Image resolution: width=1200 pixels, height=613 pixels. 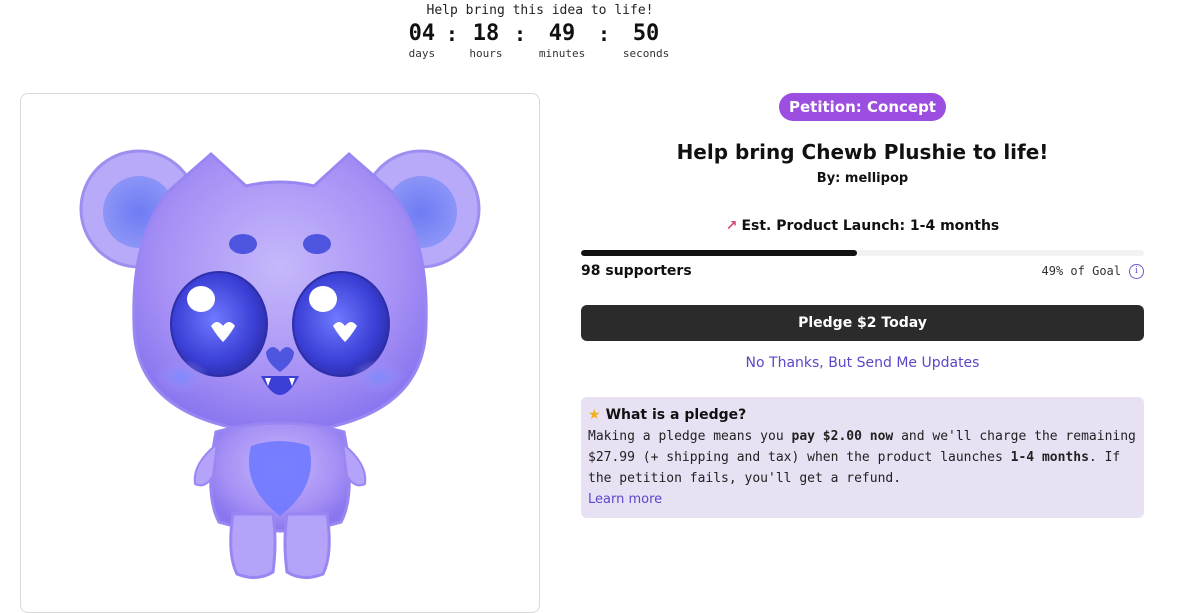 What do you see at coordinates (862, 323) in the screenshot?
I see `pledge-button: Pledge $2 Today` at bounding box center [862, 323].